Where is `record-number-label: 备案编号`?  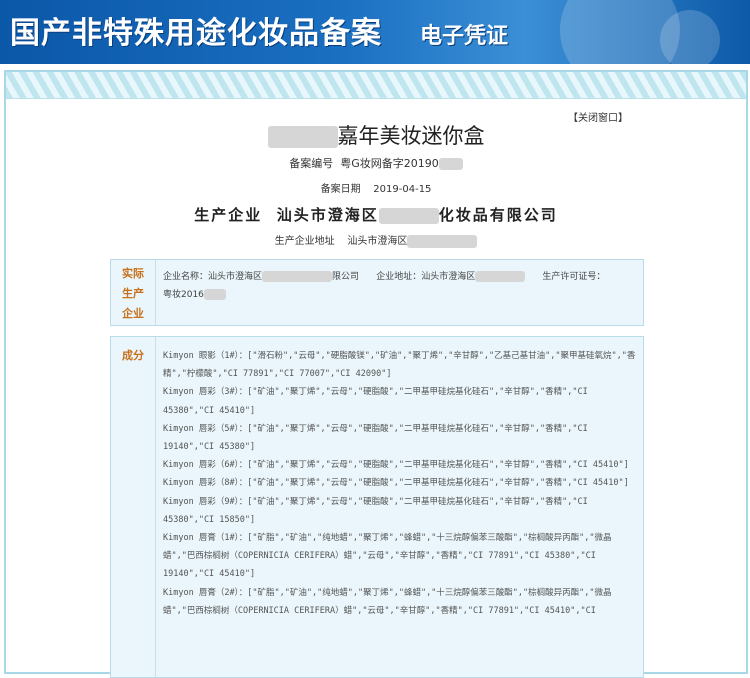 record-number-label: 备案编号 is located at coordinates (311, 163).